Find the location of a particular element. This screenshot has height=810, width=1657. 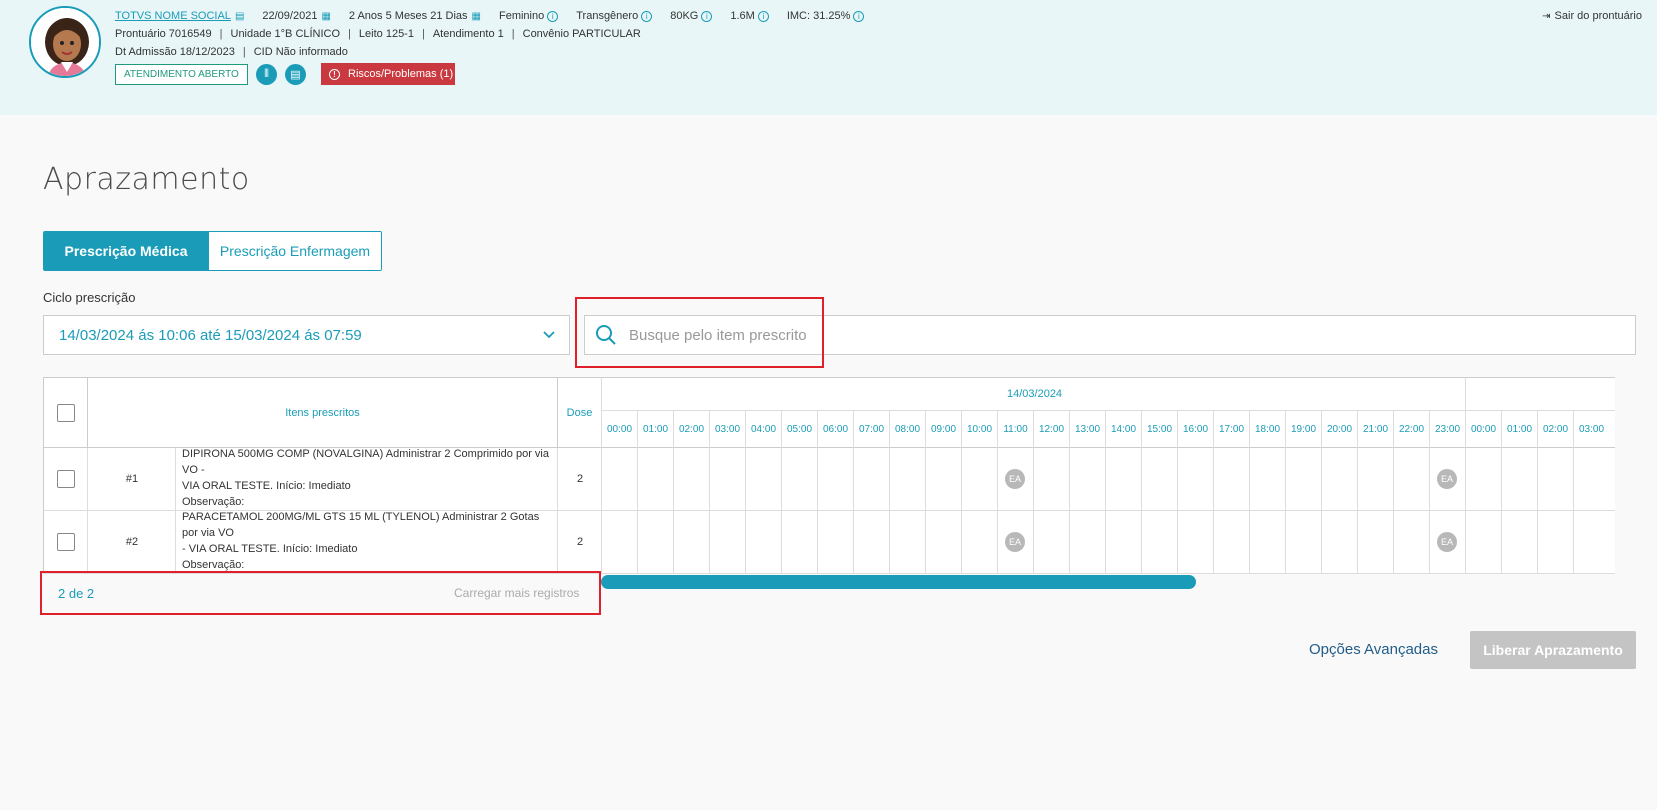

admission-date: Dt Admissão 18/12/2023 is located at coordinates (175, 52).